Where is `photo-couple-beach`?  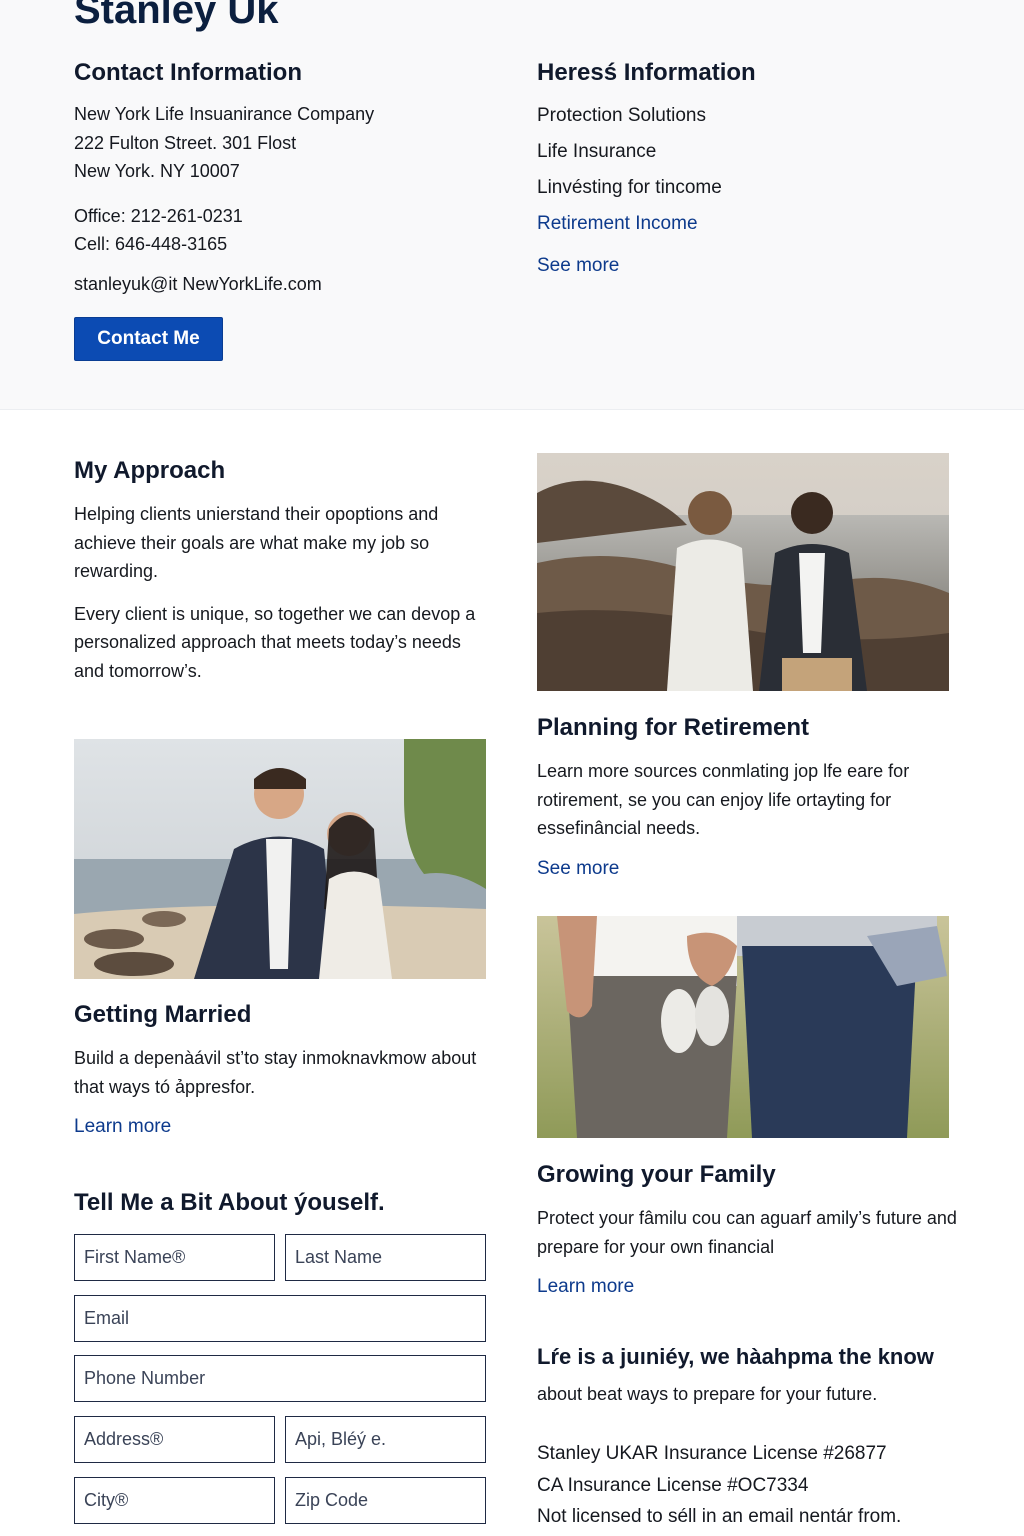
photo-couple-beach is located at coordinates (743, 572).